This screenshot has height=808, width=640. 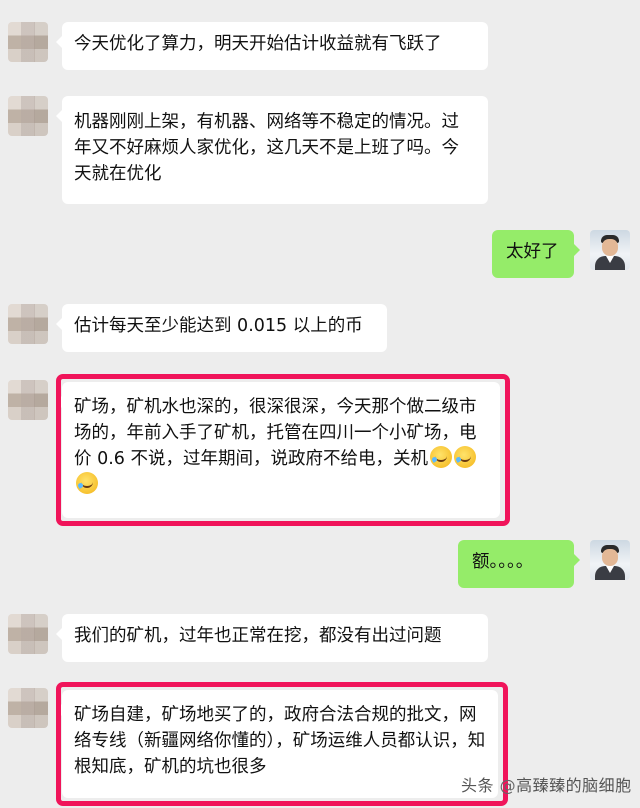 I want to click on message-bubble-self: 额。。。。, so click(x=519, y=564).